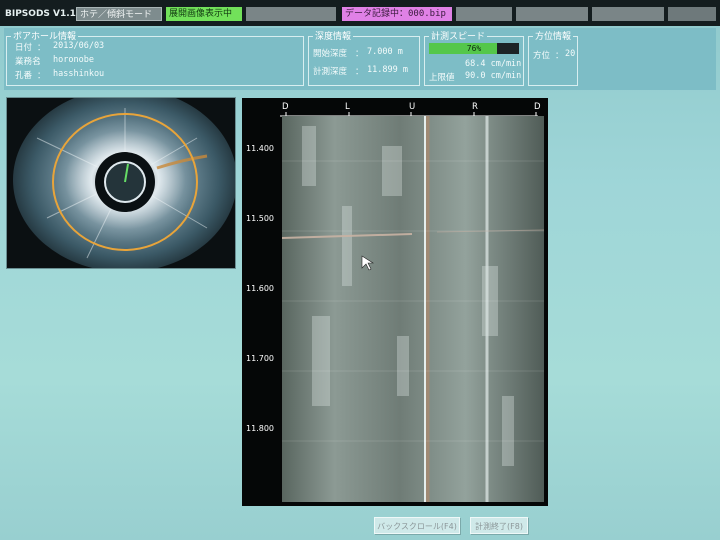 Image resolution: width=720 pixels, height=540 pixels. What do you see at coordinates (260, 218) in the screenshot?
I see `depth-tick-label: 11.500` at bounding box center [260, 218].